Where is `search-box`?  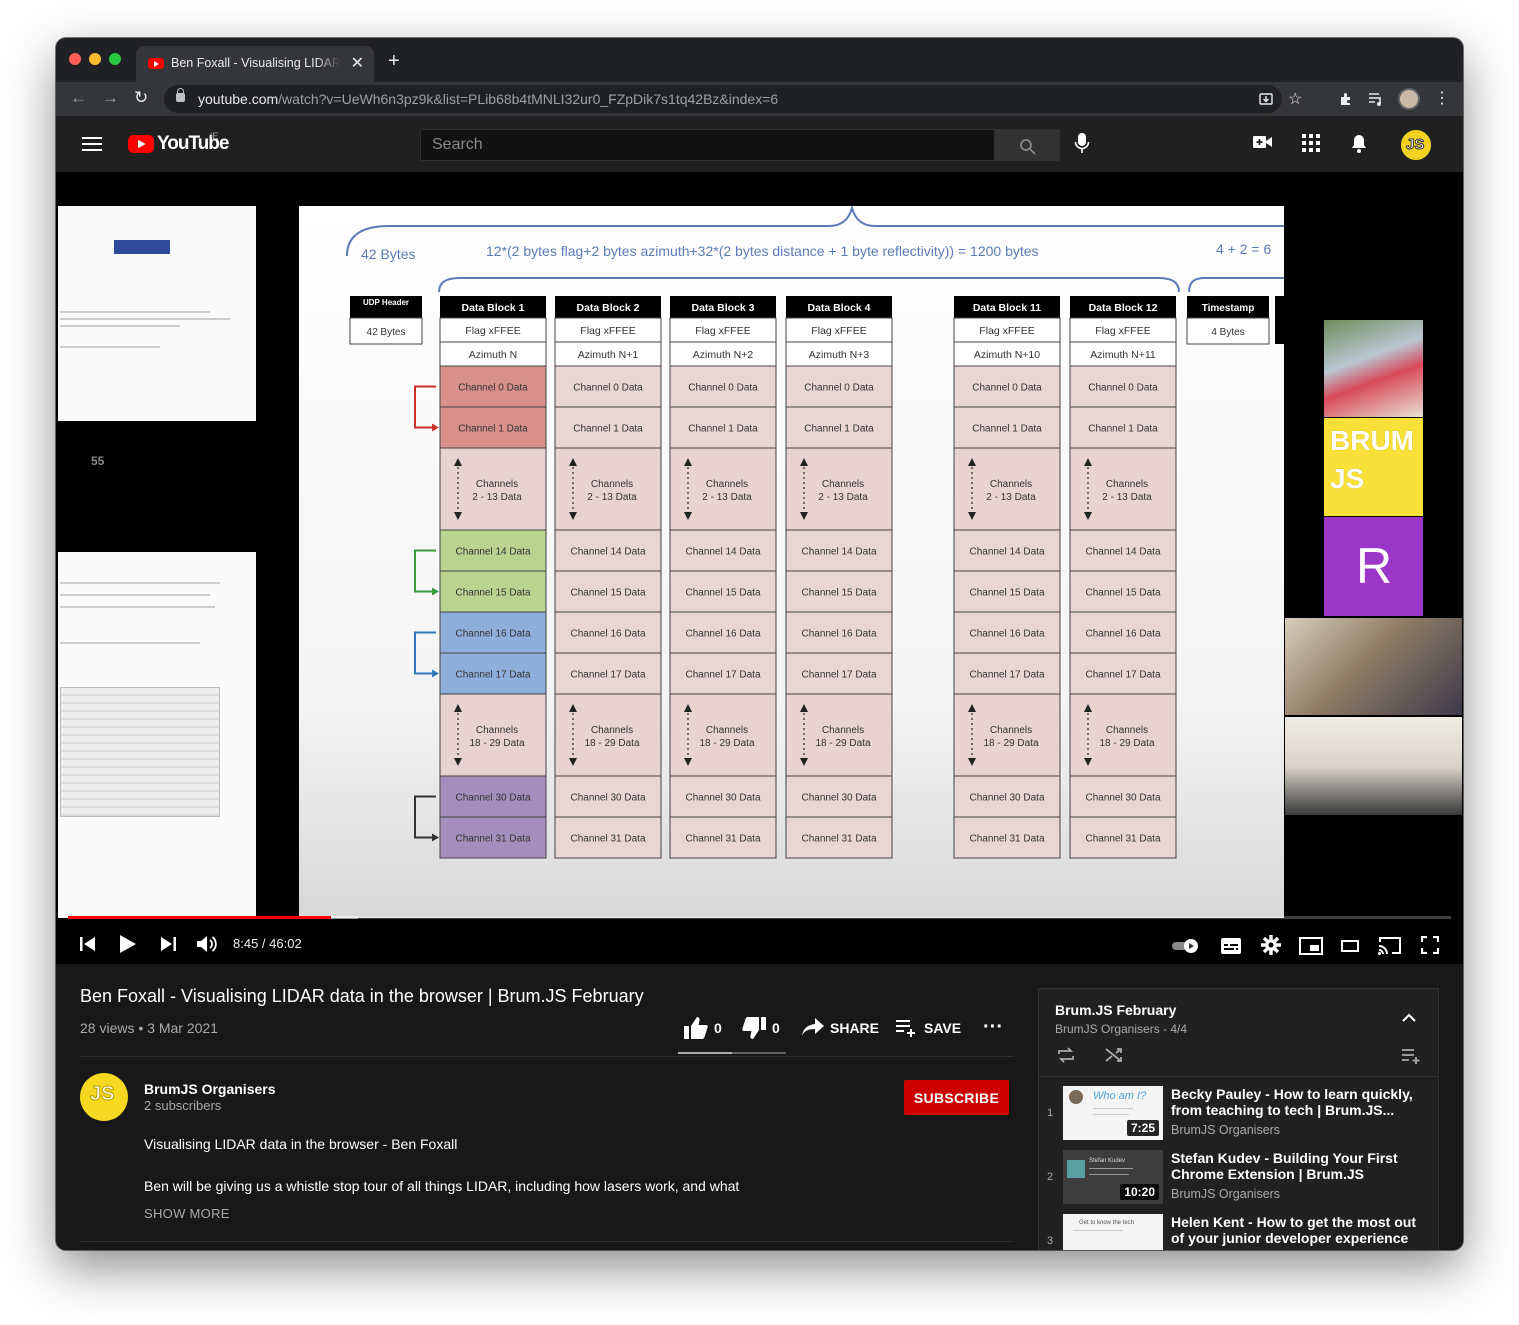
search-box is located at coordinates (707, 145).